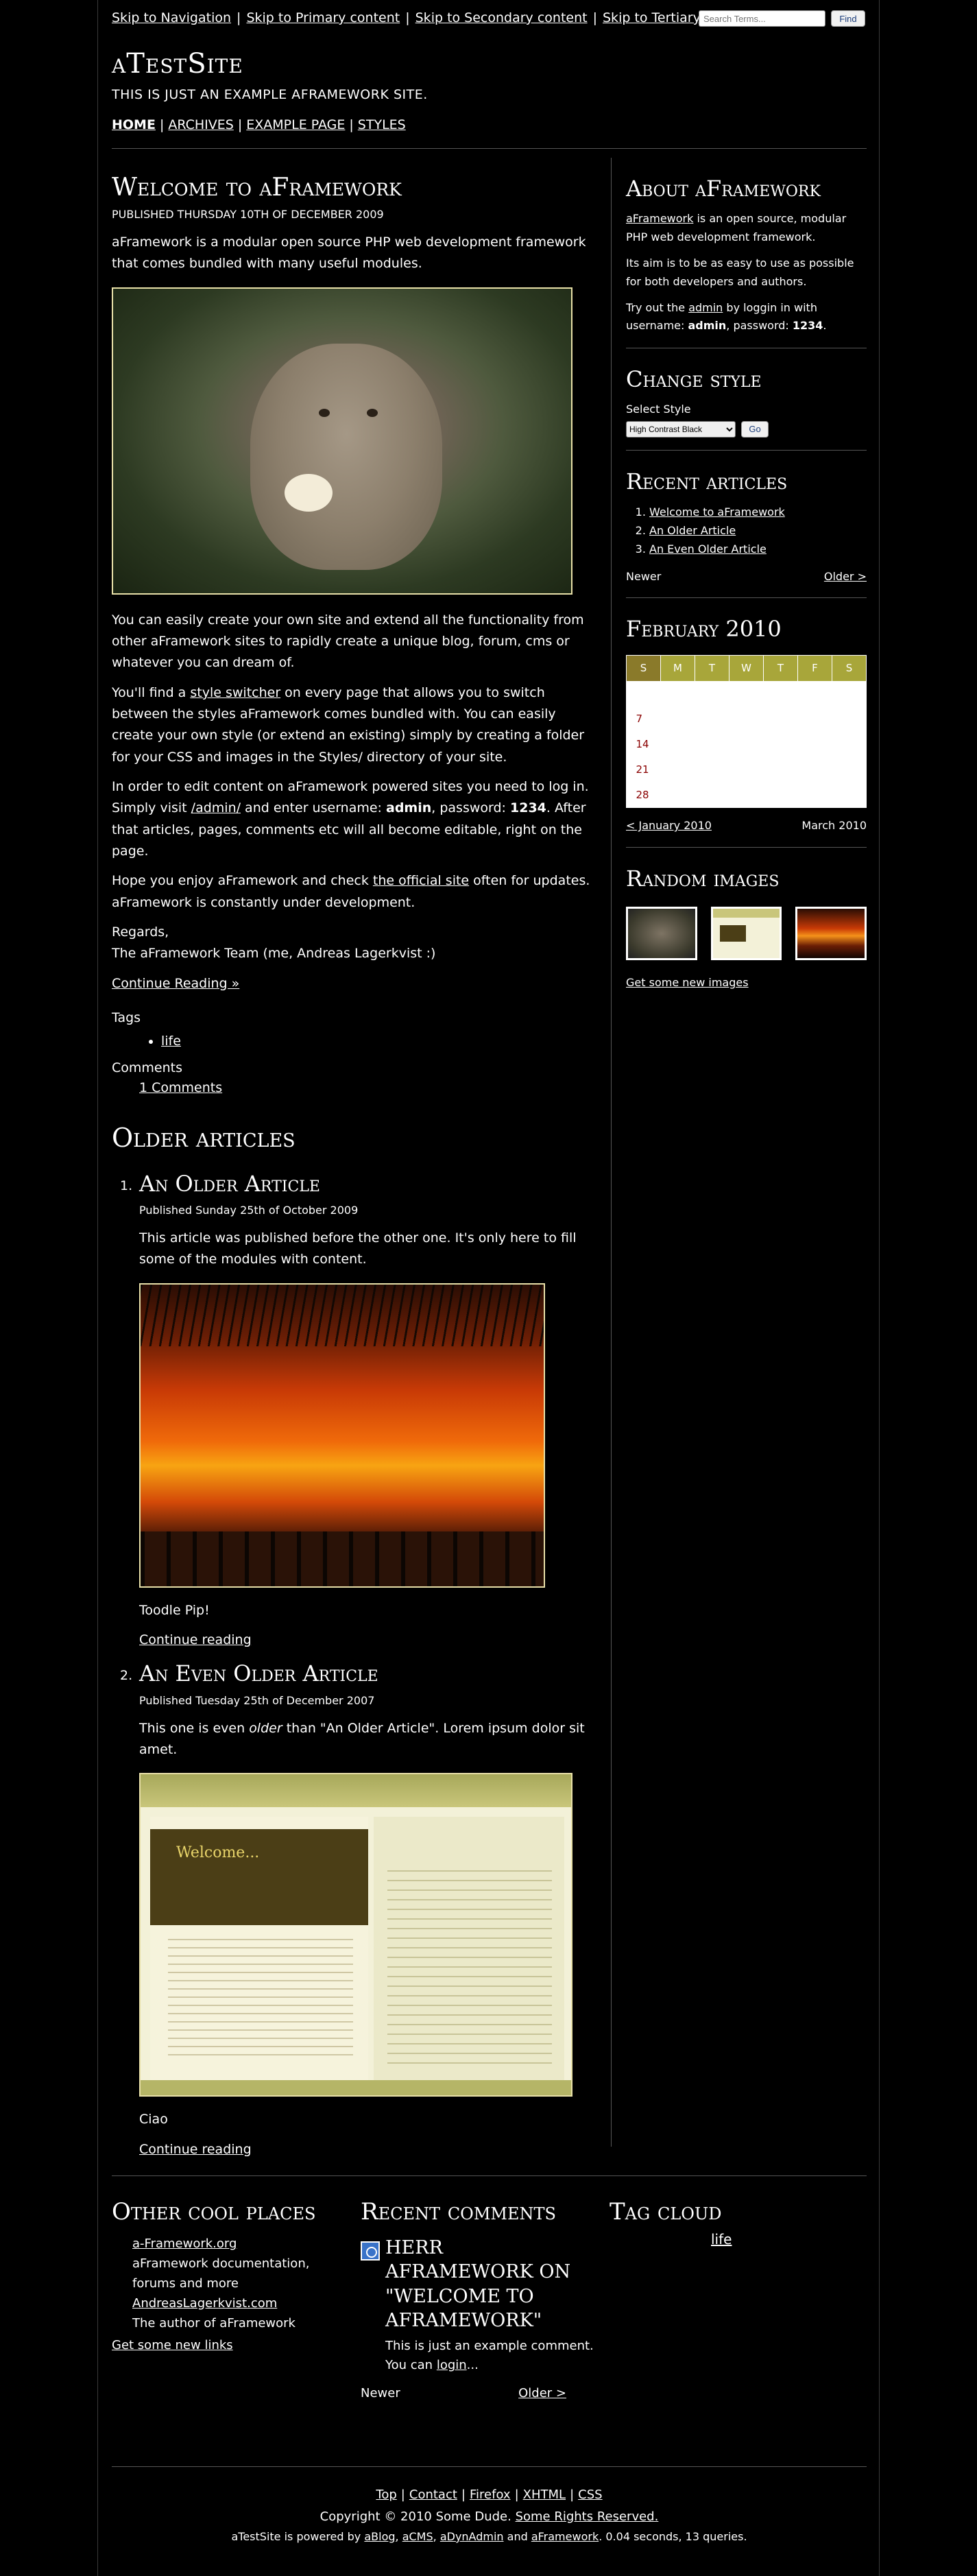 The image size is (977, 2576). I want to click on calendar-next-label: March 2010, so click(834, 826).